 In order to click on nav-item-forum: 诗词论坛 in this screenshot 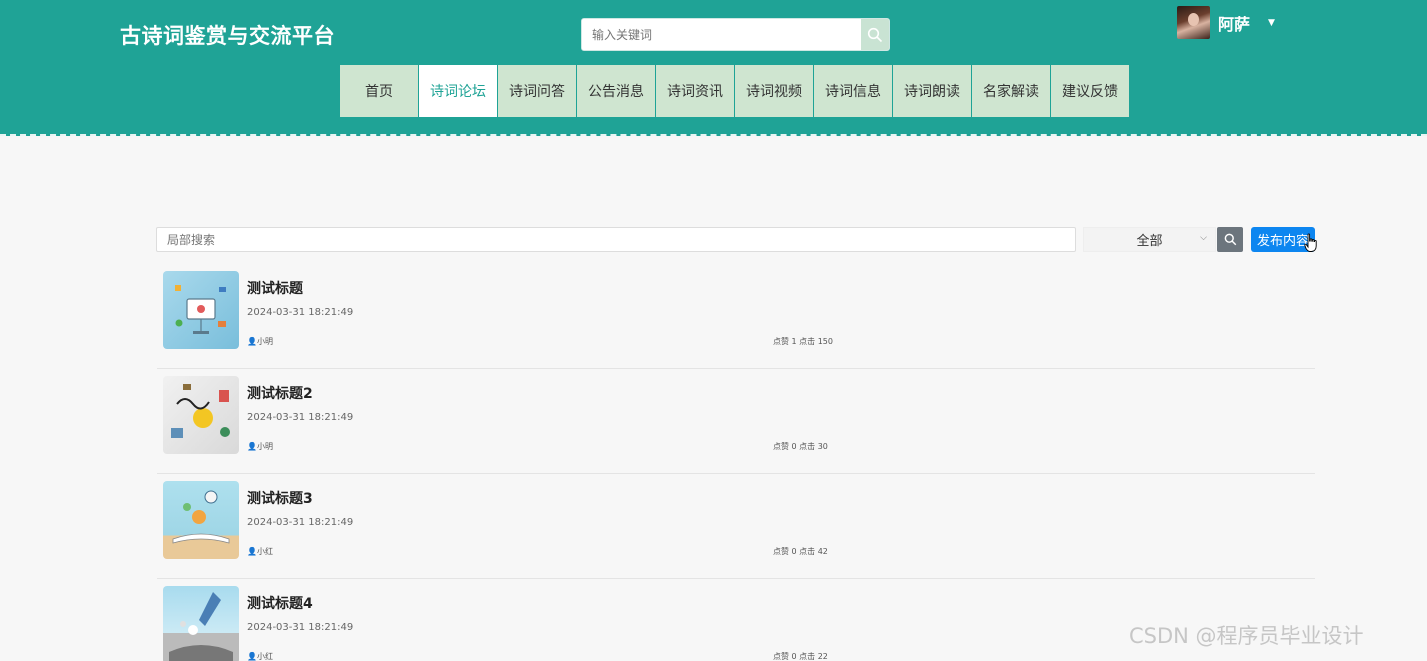, I will do `click(458, 91)`.